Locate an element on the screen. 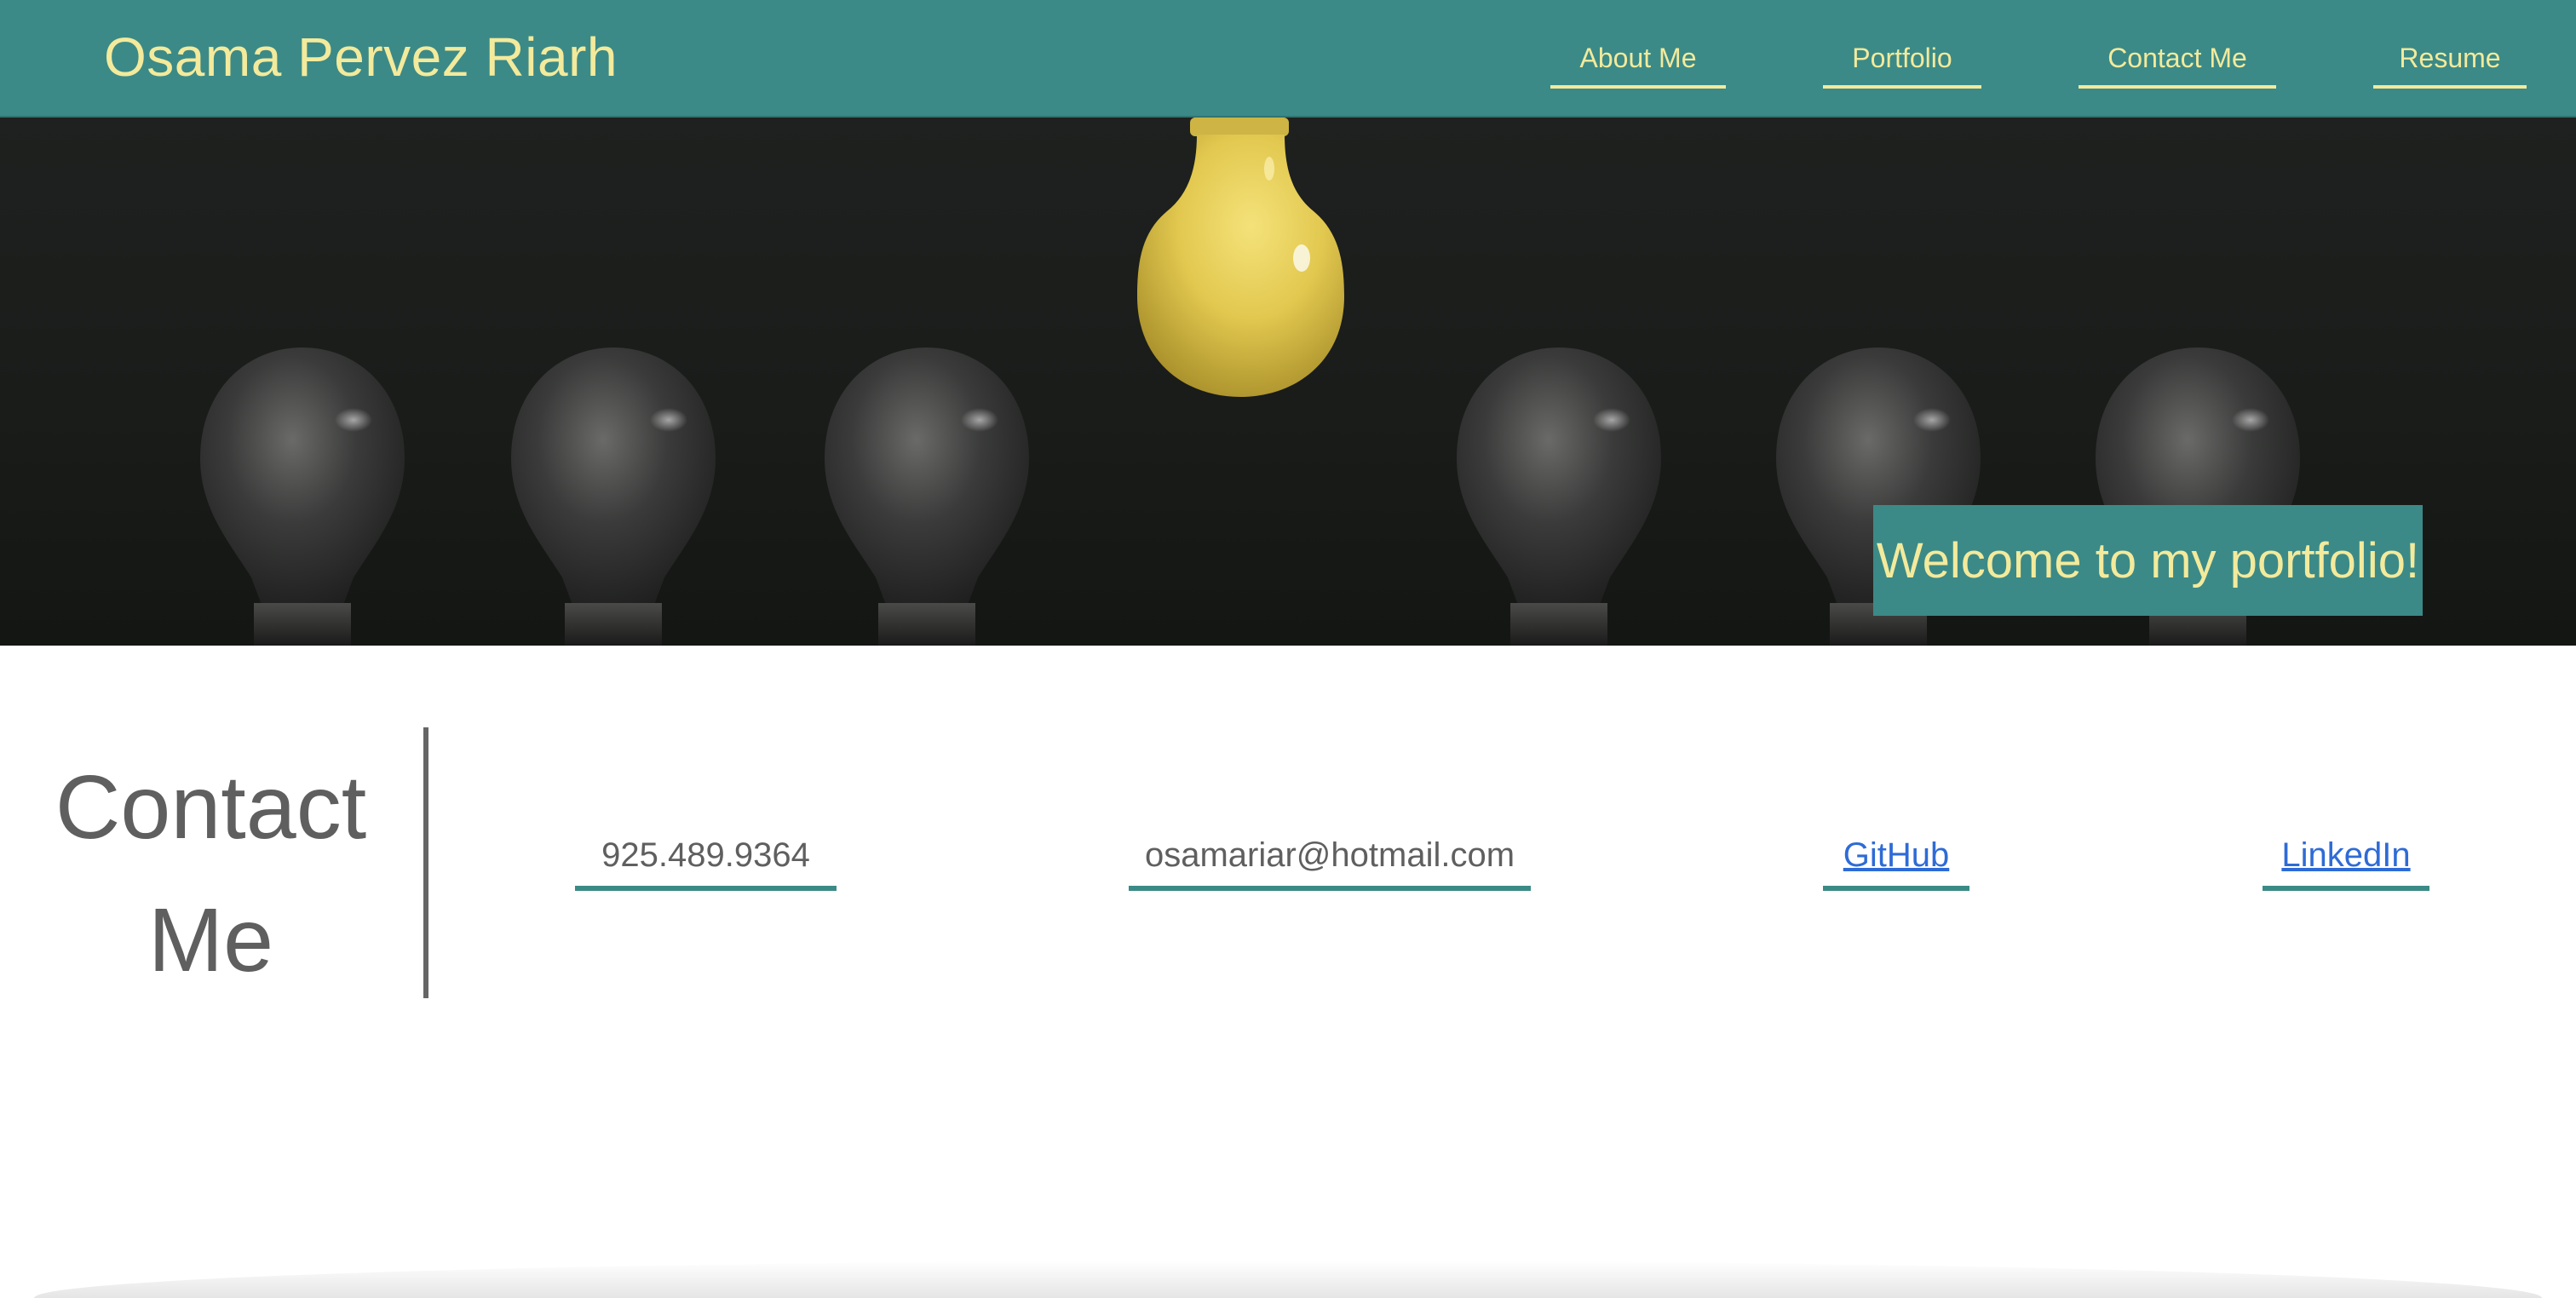 The height and width of the screenshot is (1298, 2576). contact-heading-line2: Me is located at coordinates (211, 941).